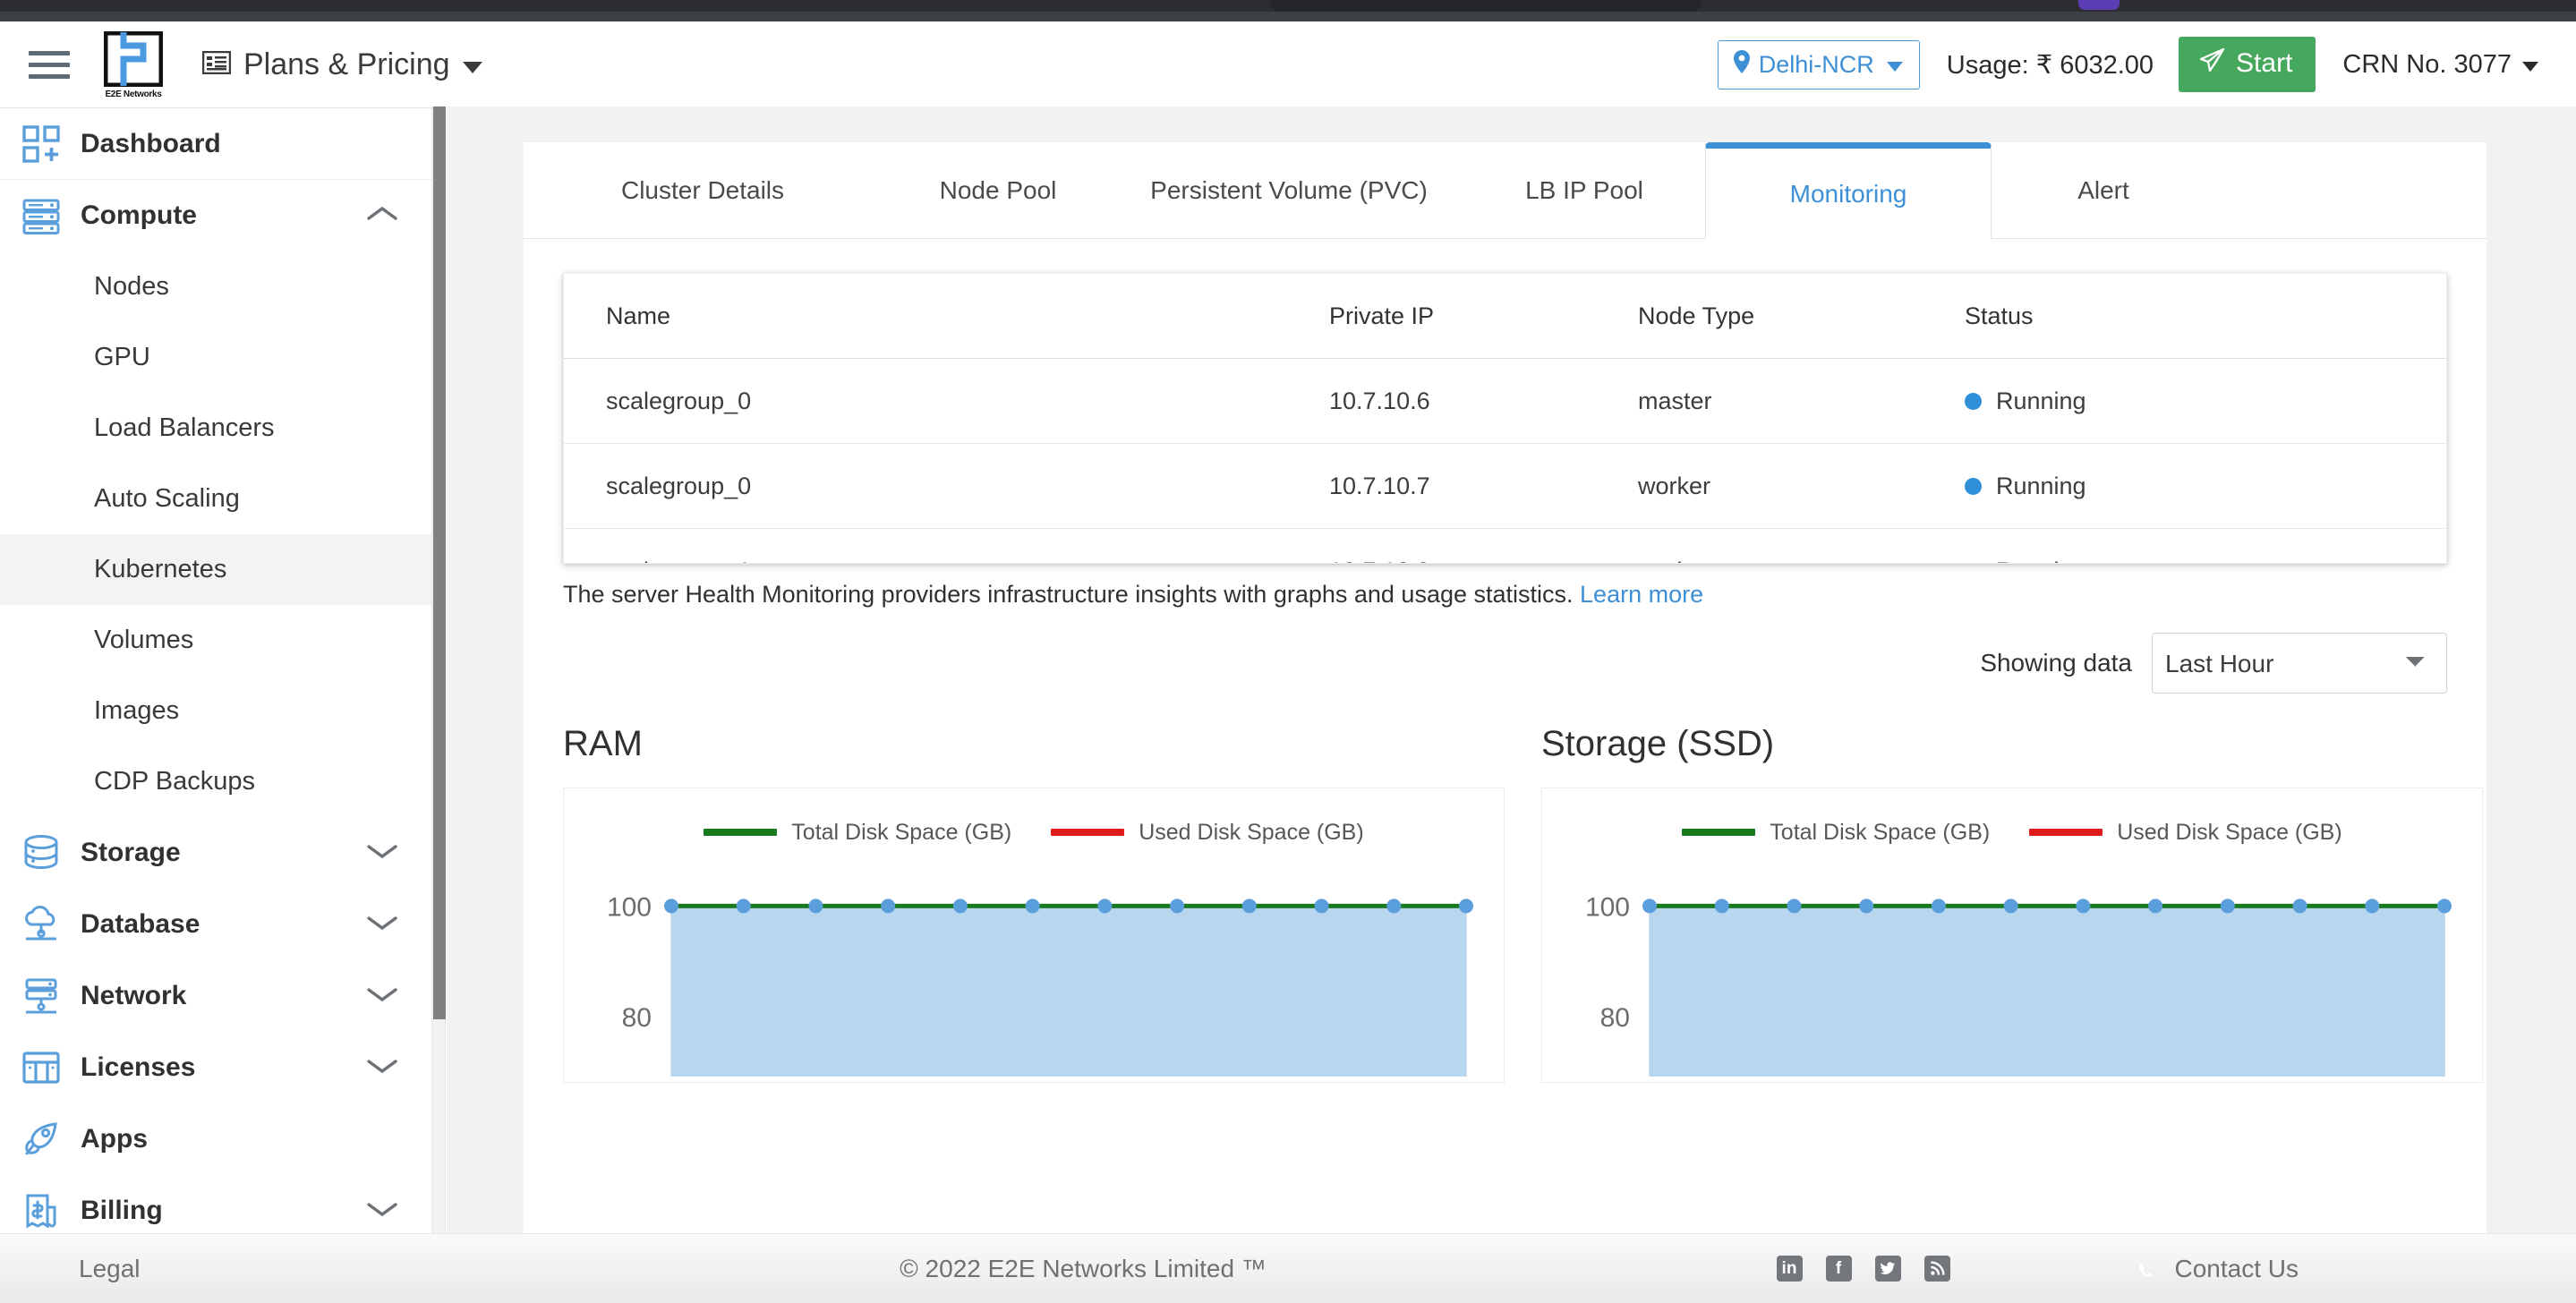 Image resolution: width=2576 pixels, height=1303 pixels. I want to click on tab-persistent-volume: Persistent Volume (PVC), so click(1288, 190).